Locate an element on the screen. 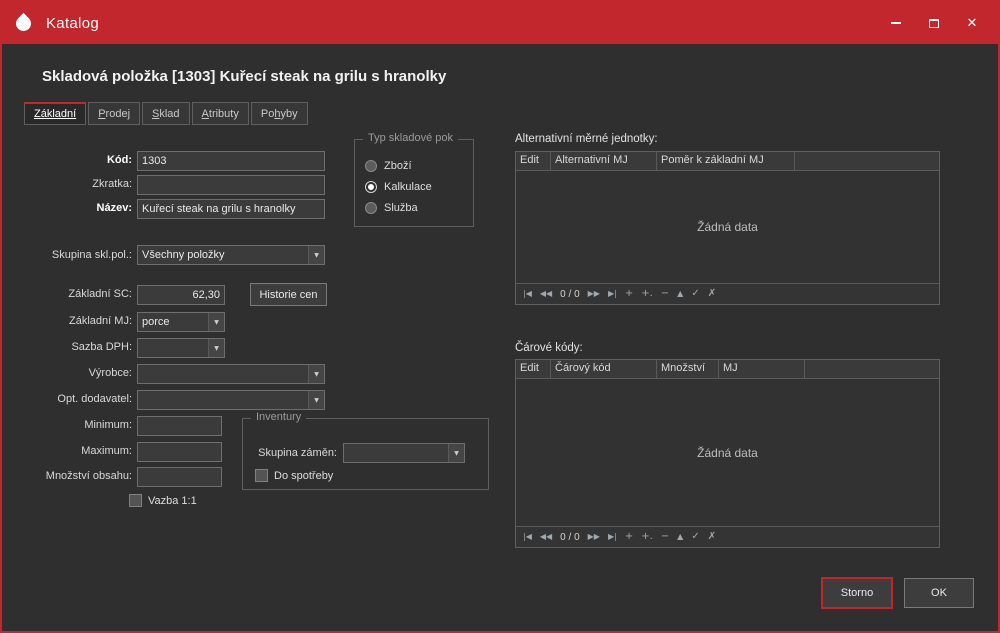  title-bar: Katalog ✕ is located at coordinates (500, 23).